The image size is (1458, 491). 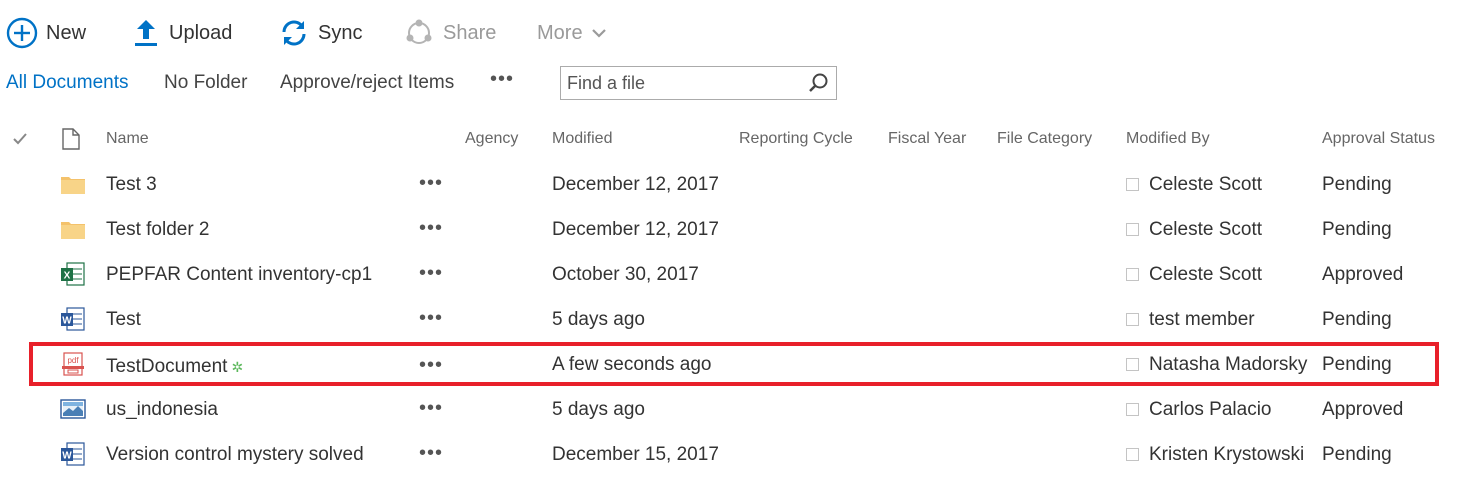 I want to click on pdf-file-icon: pdf, so click(x=73, y=364).